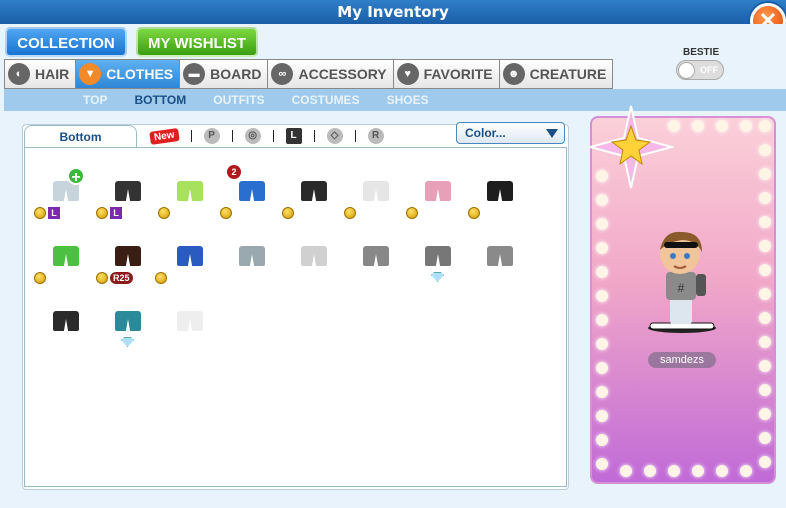 This screenshot has height=508, width=786. Describe the element at coordinates (76, 176) in the screenshot. I see `add-item-icon: +` at that location.